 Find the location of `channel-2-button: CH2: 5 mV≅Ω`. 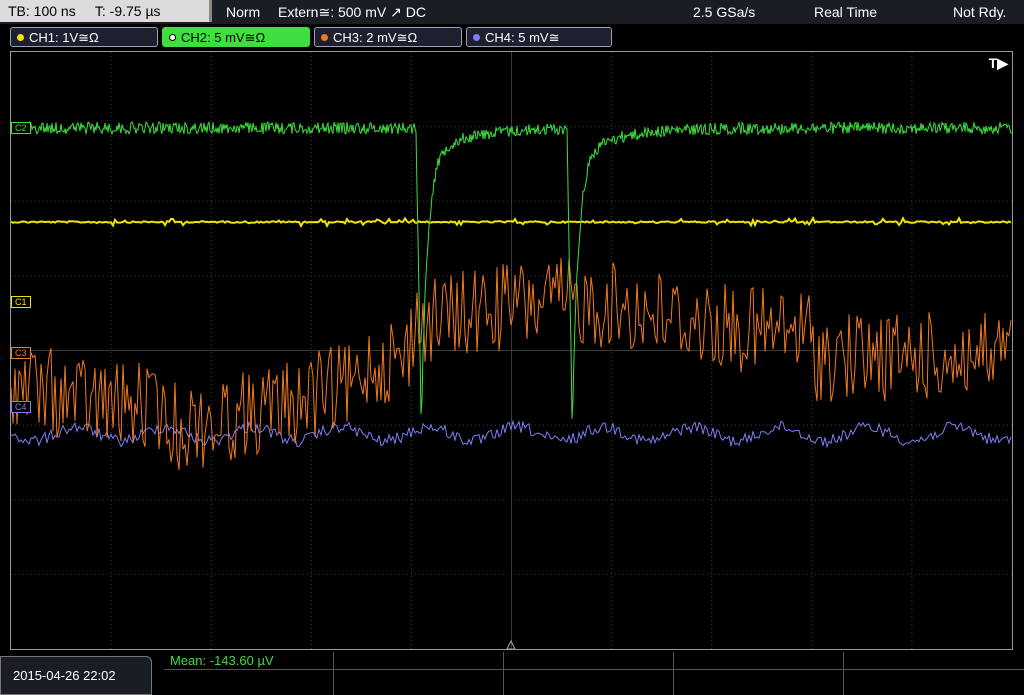

channel-2-button: CH2: 5 mV≅Ω is located at coordinates (236, 37).